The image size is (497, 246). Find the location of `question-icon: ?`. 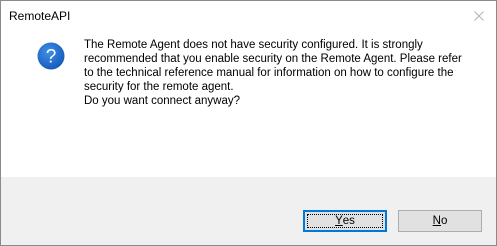

question-icon: ? is located at coordinates (51, 56).